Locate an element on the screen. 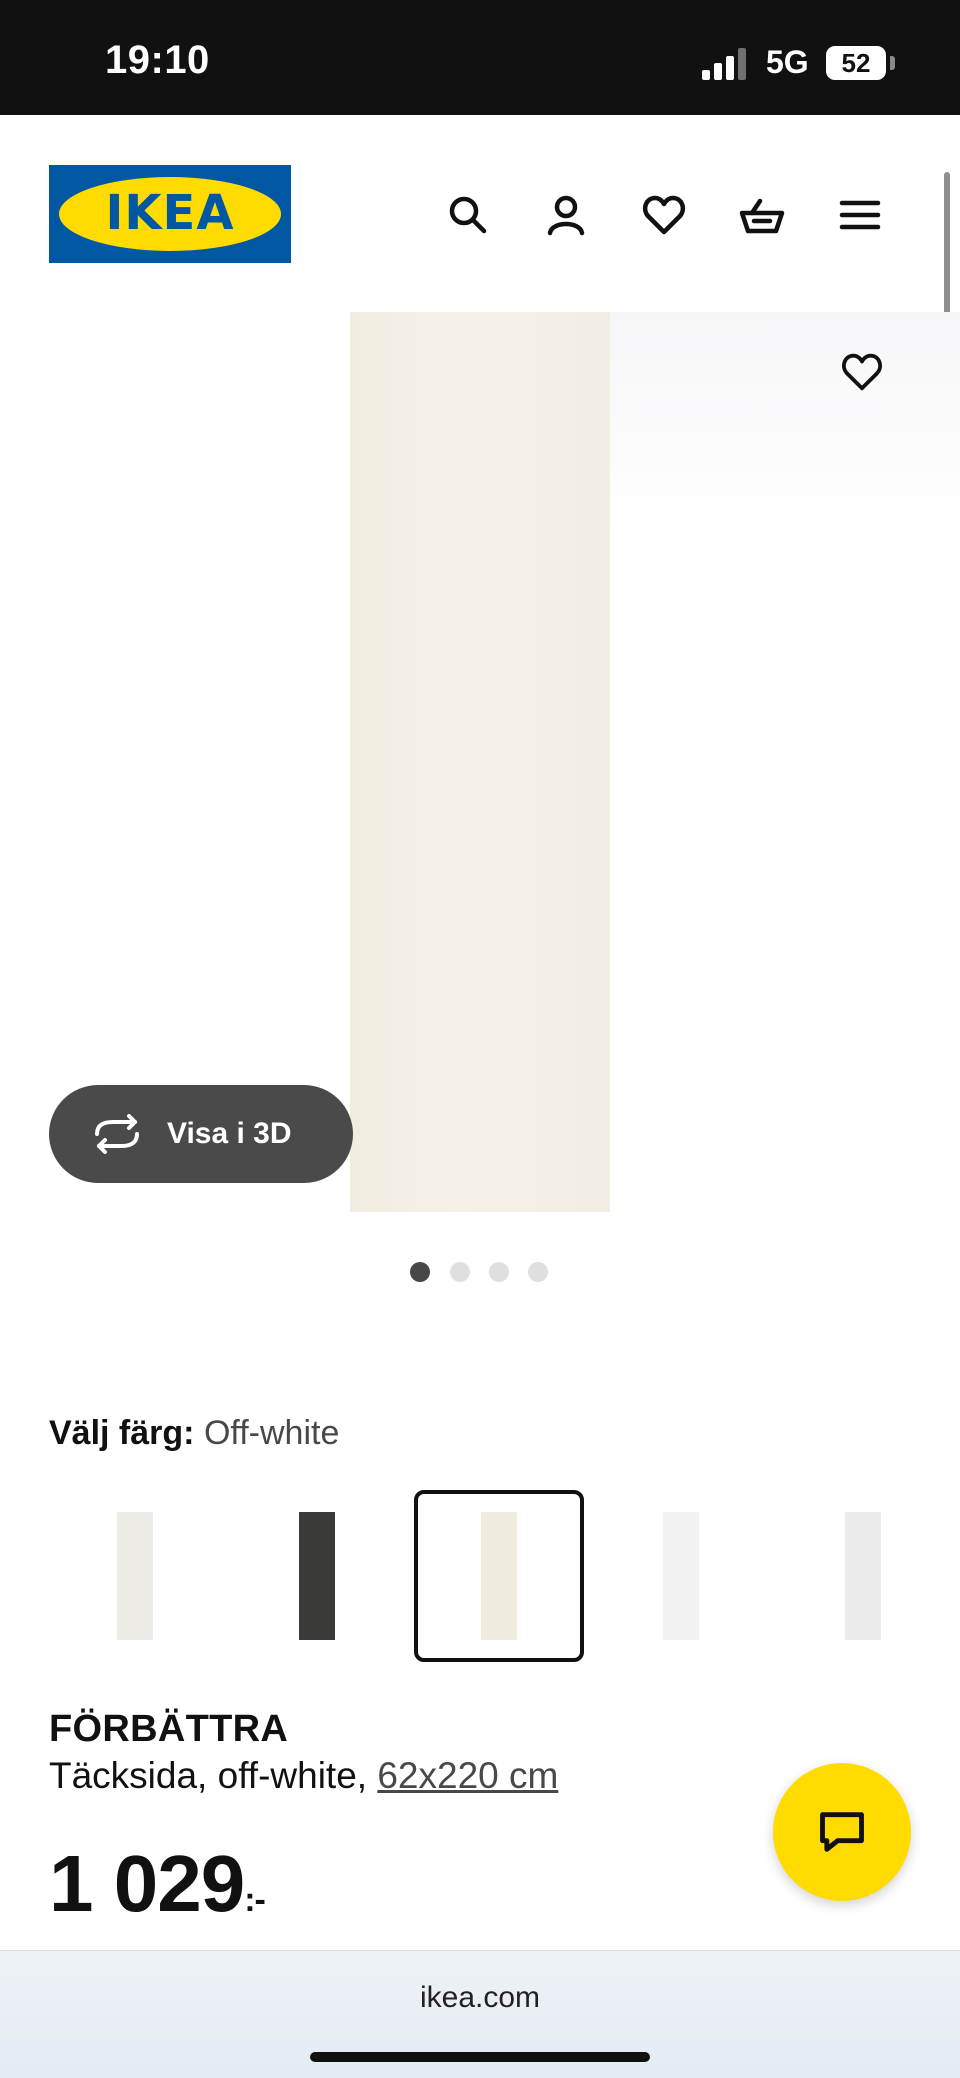  swatch-black is located at coordinates (317, 1576).